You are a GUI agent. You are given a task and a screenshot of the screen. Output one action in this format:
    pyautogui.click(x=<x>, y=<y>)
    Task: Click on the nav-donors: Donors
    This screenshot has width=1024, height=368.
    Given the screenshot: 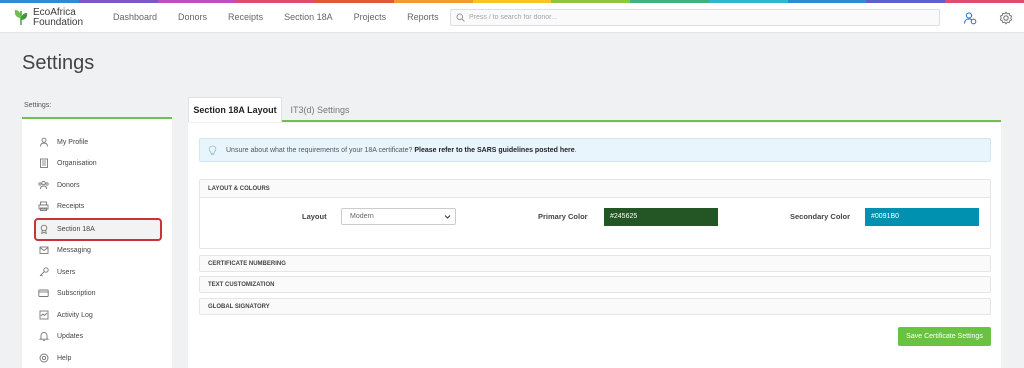 What is the action you would take?
    pyautogui.click(x=192, y=17)
    